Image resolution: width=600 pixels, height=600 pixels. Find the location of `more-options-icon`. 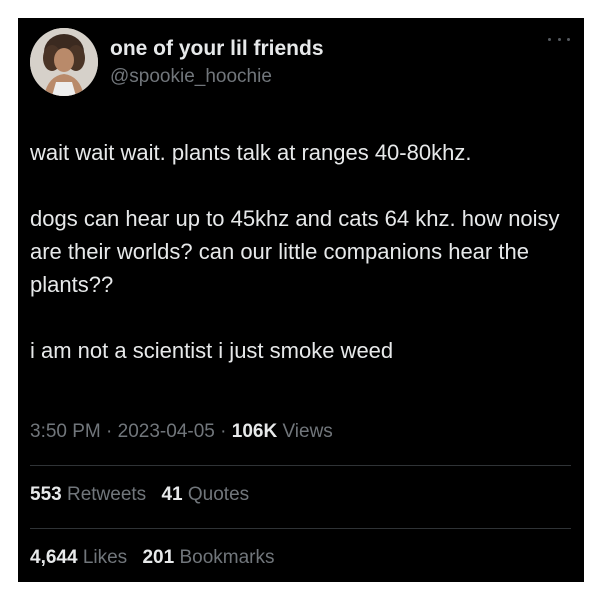

more-options-icon is located at coordinates (559, 39).